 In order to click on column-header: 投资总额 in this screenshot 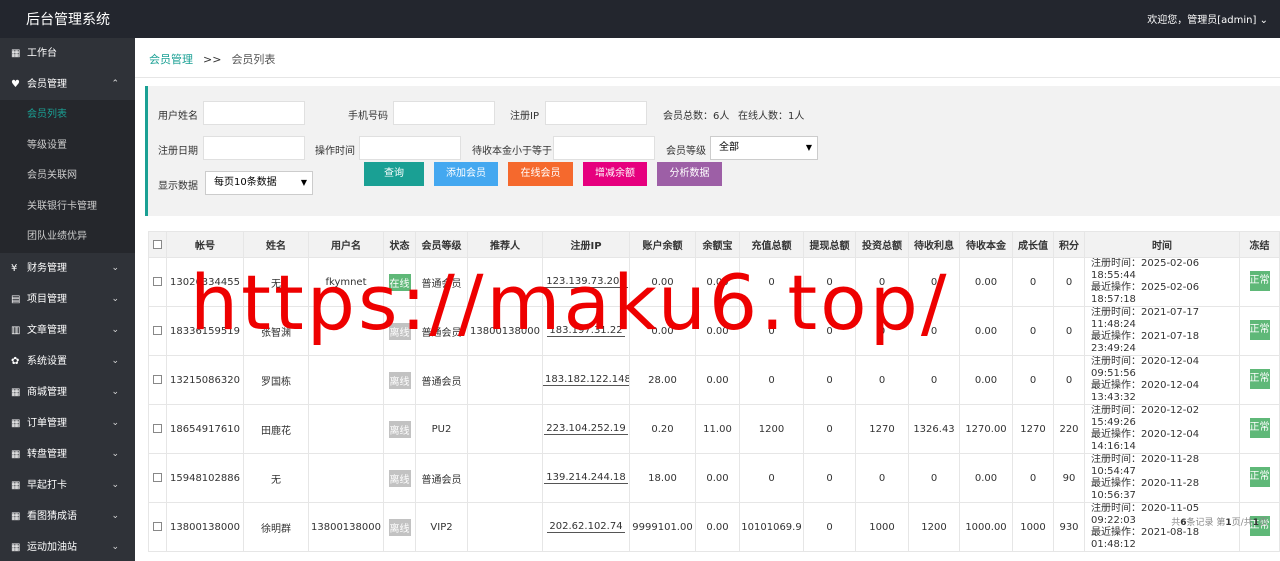, I will do `click(882, 244)`.